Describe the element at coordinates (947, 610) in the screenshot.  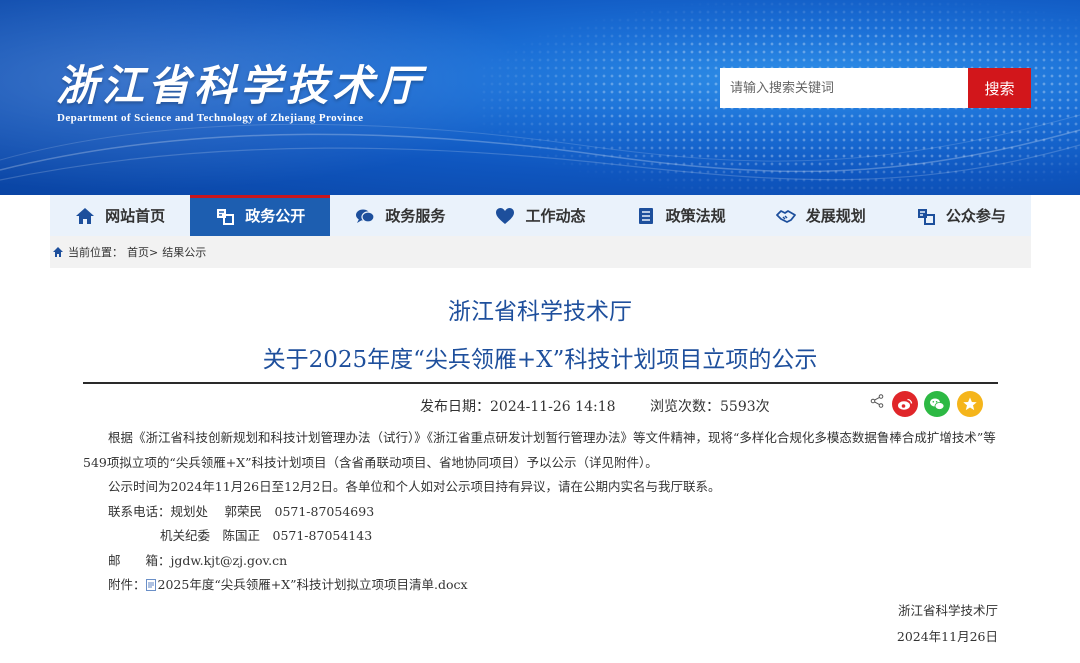
I see `signer: 浙江省科学技术厅` at that location.